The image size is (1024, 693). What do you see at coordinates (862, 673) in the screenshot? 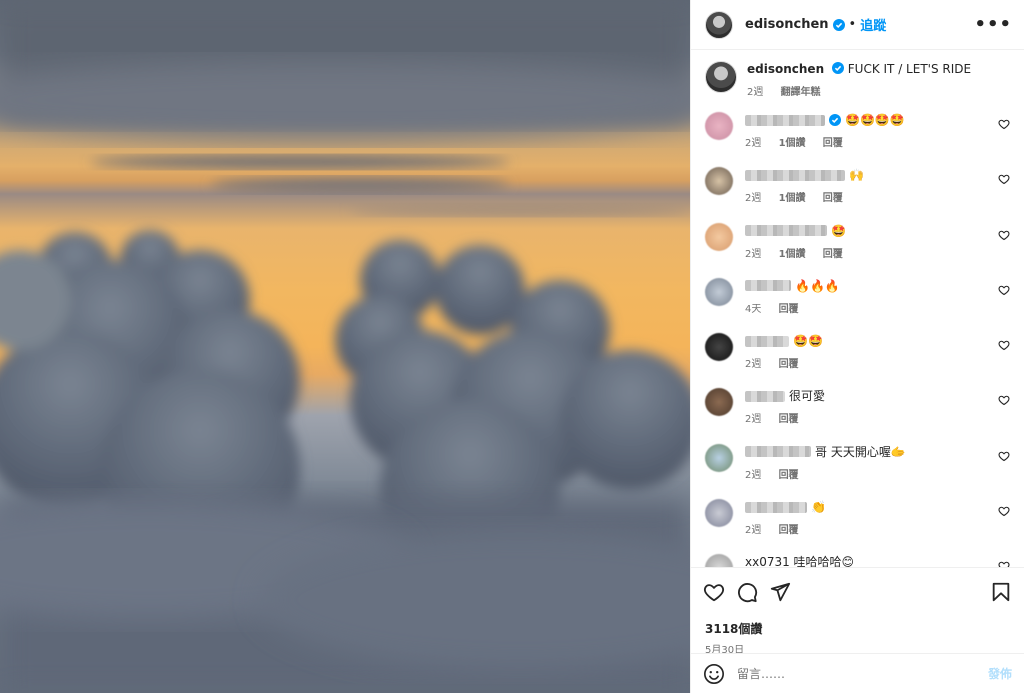
I see `comment-input` at bounding box center [862, 673].